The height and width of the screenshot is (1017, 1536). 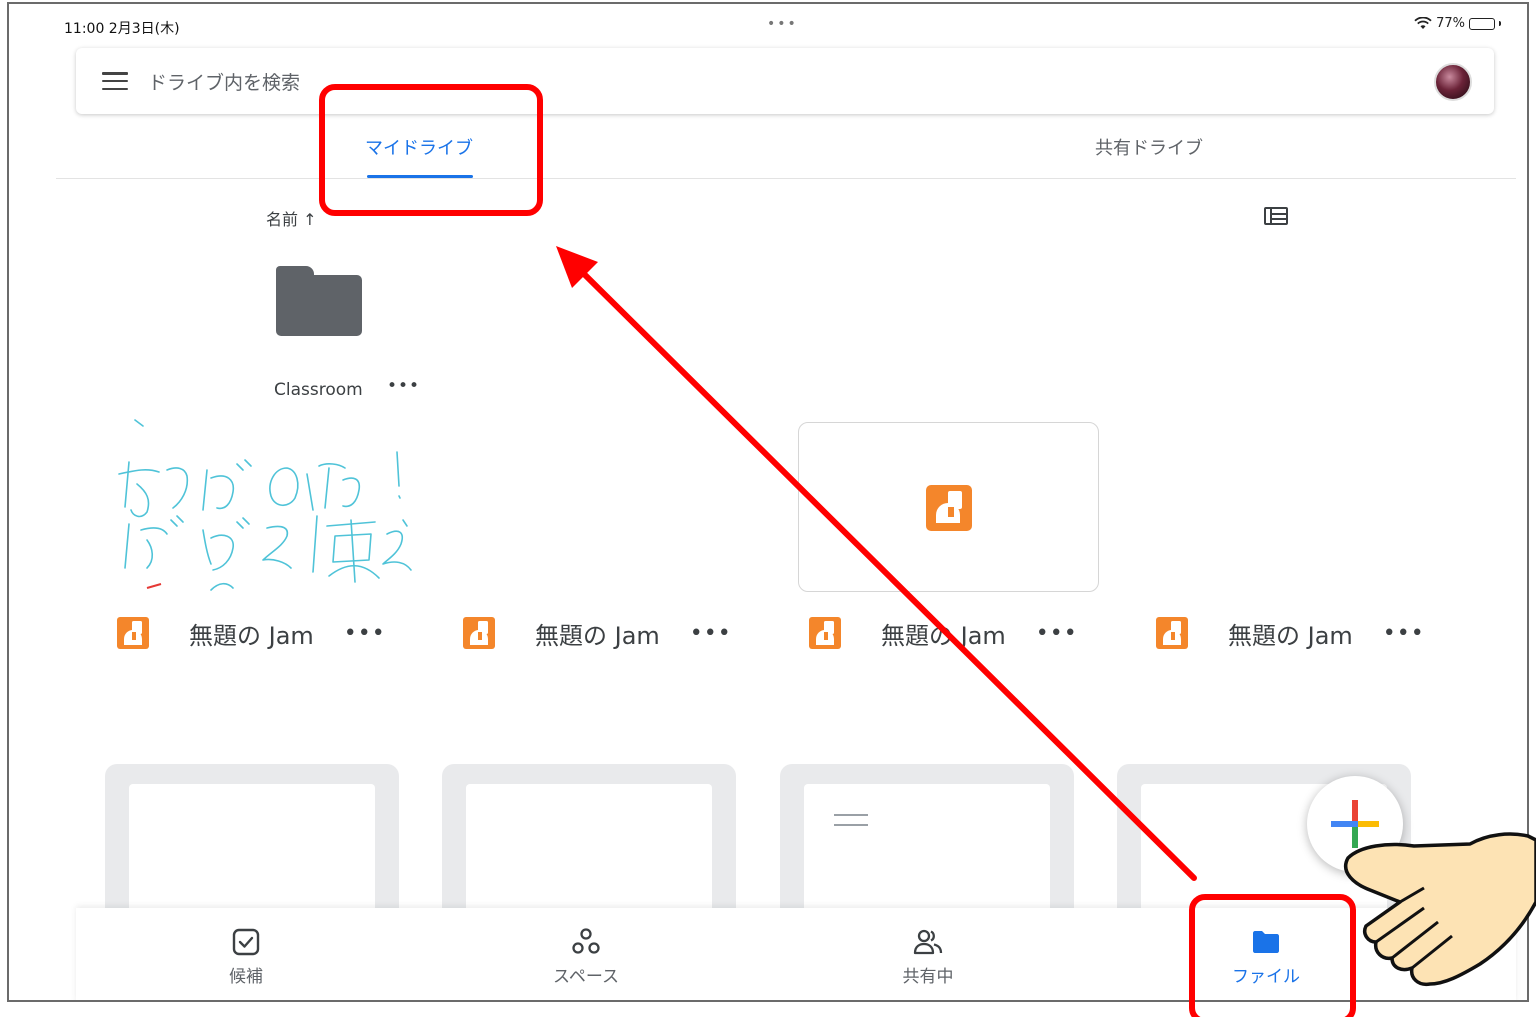 I want to click on nav-spaces: スペース, so click(x=586, y=956).